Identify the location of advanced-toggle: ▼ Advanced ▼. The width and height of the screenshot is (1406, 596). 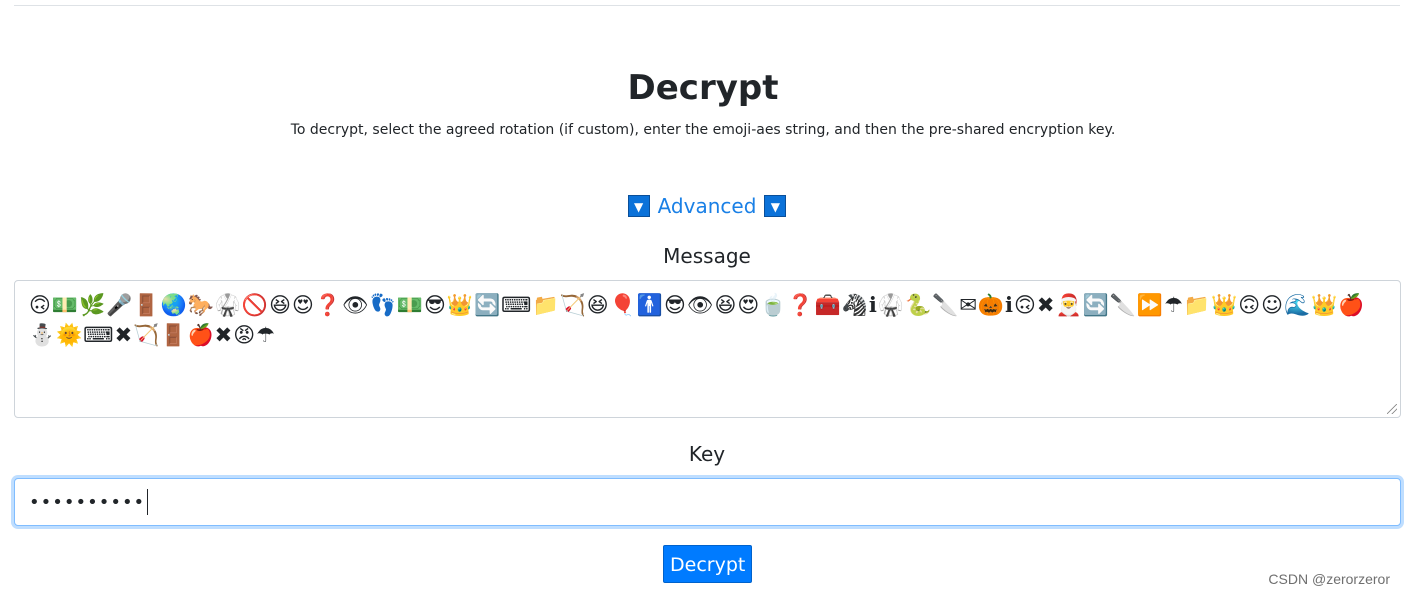
(703, 206).